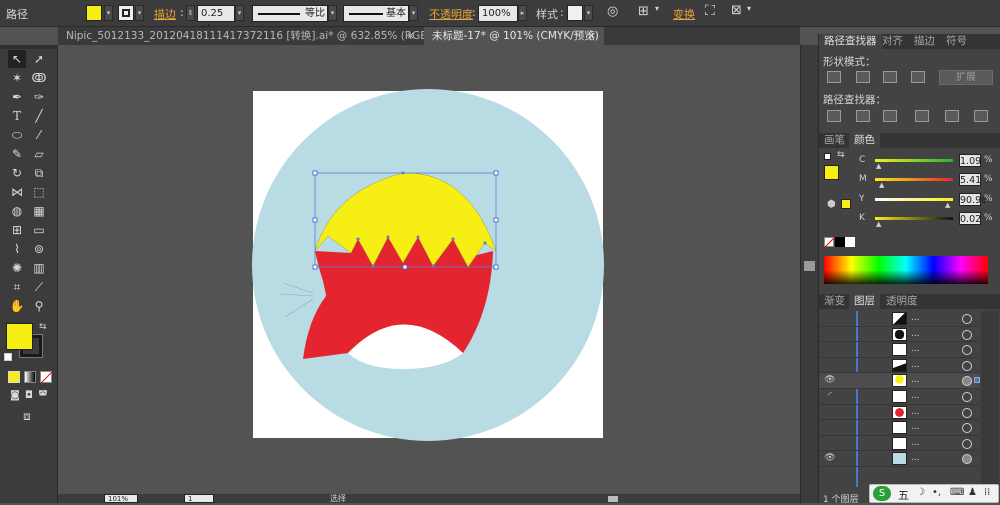  Describe the element at coordinates (947, 205) in the screenshot. I see `y-slider-handle: ▲` at that location.